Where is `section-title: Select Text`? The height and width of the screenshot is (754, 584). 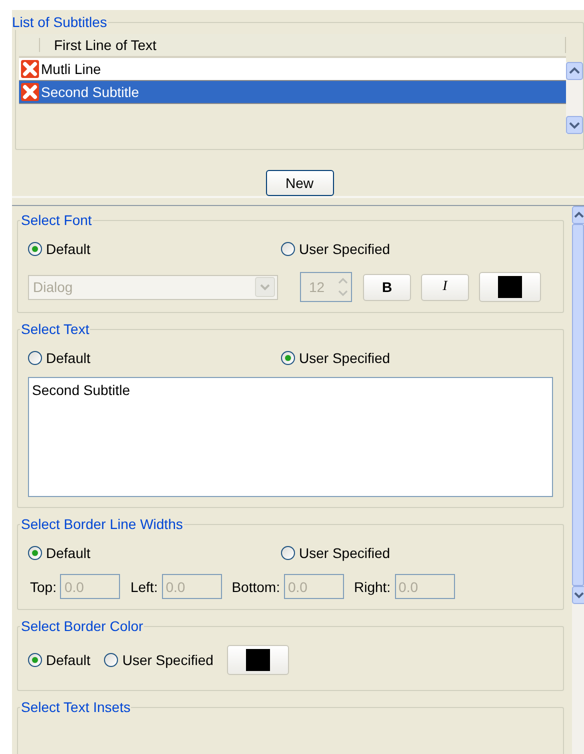
section-title: Select Text is located at coordinates (55, 329).